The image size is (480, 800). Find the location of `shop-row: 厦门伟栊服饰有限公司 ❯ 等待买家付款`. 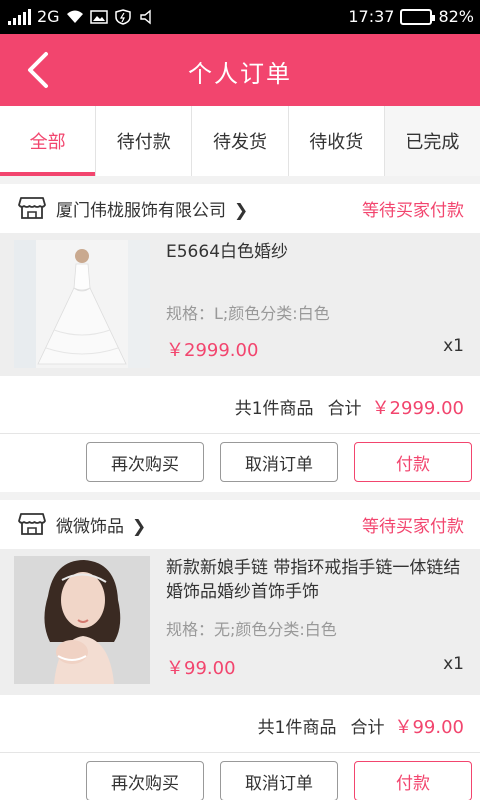

shop-row: 厦门伟栊服饰有限公司 ❯ 等待买家付款 is located at coordinates (240, 209).